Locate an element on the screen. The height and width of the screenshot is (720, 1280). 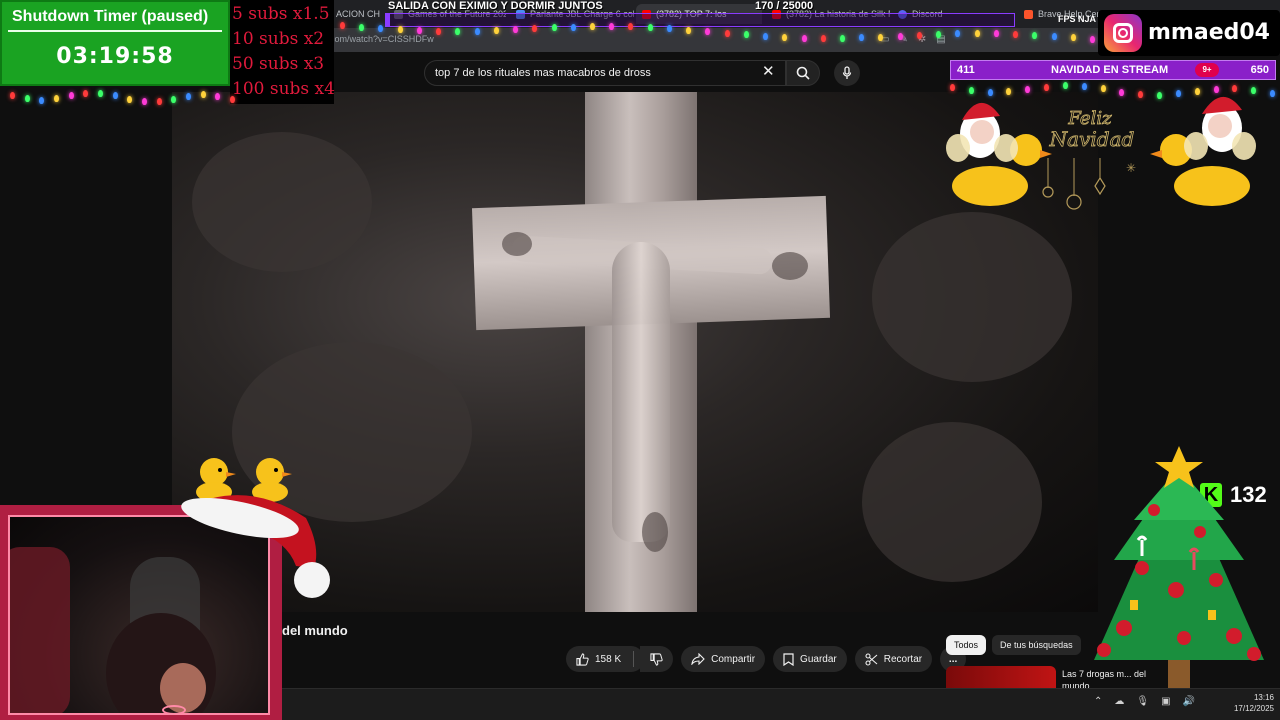
network-icon: ▣ is located at coordinates (1165, 701).